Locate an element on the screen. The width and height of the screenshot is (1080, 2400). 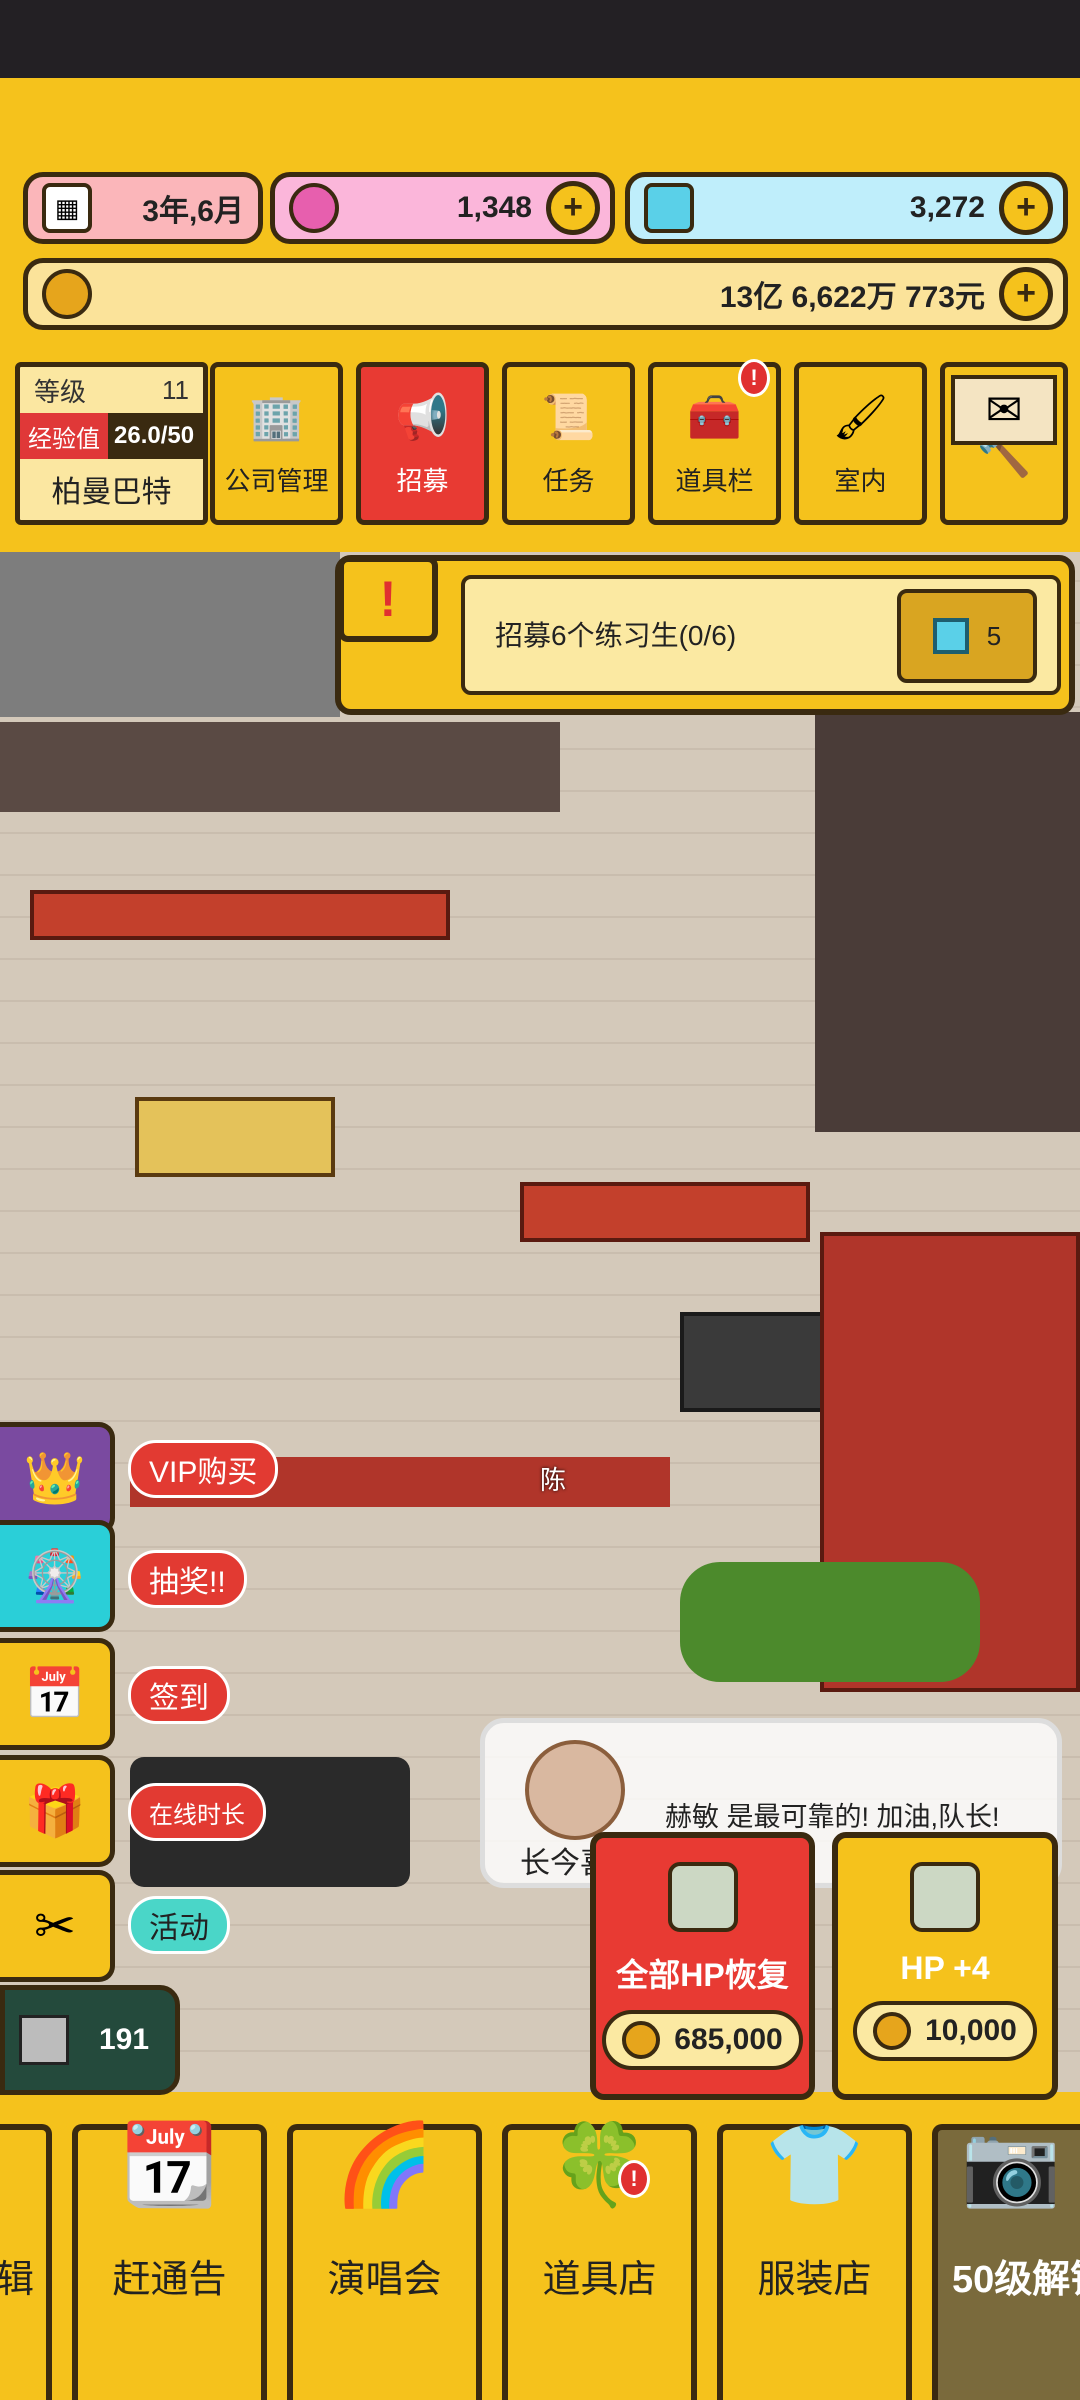
red-counter is located at coordinates (240, 915).